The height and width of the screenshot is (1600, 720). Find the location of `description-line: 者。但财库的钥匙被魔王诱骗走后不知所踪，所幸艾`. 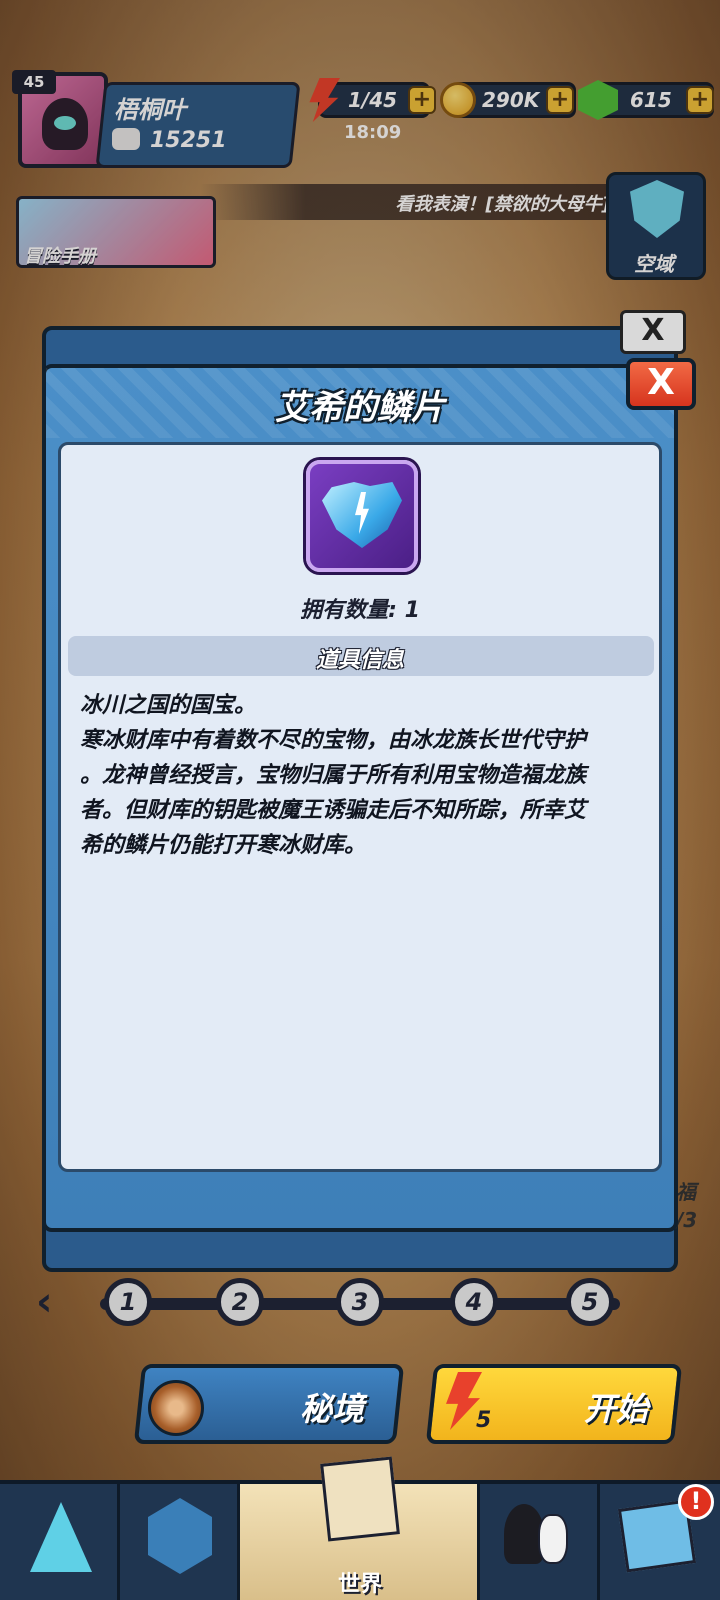

description-line: 者。但财库的钥匙被魔王诱骗走后不知所踪，所幸艾 is located at coordinates (333, 810).